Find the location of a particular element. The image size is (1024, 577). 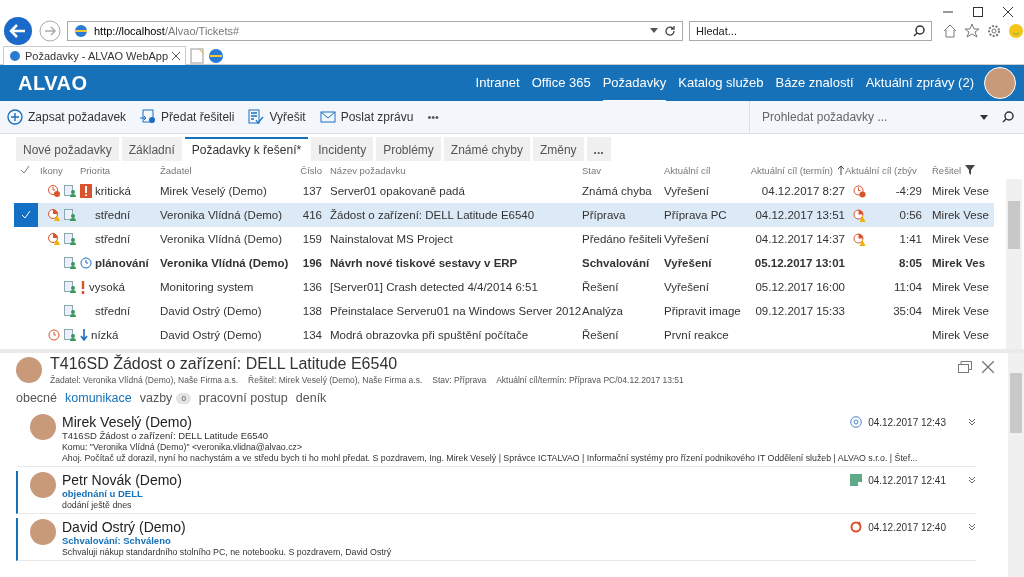

toolbar-button: Vyřešit is located at coordinates (277, 117).